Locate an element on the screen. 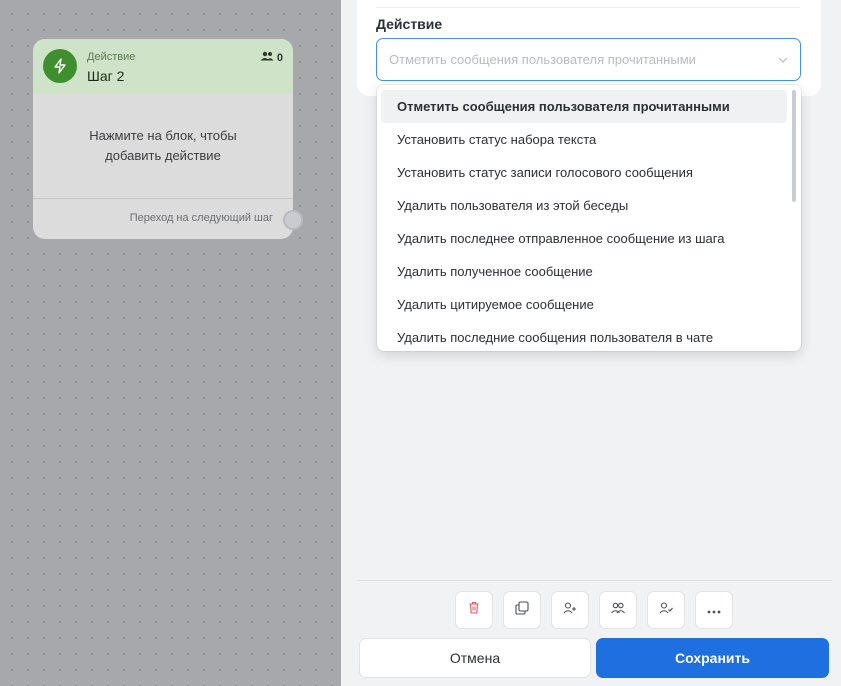 The image size is (841, 686). more-button is located at coordinates (714, 610).